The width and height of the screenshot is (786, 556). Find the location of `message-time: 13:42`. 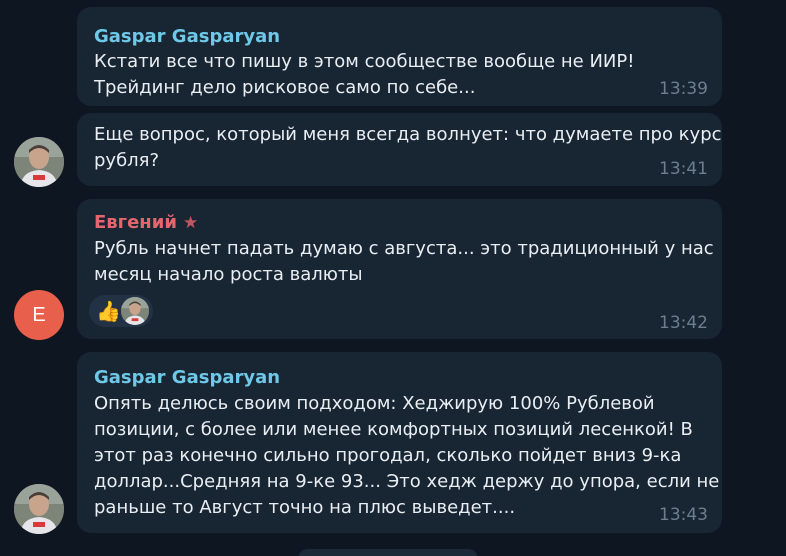

message-time: 13:42 is located at coordinates (683, 323).